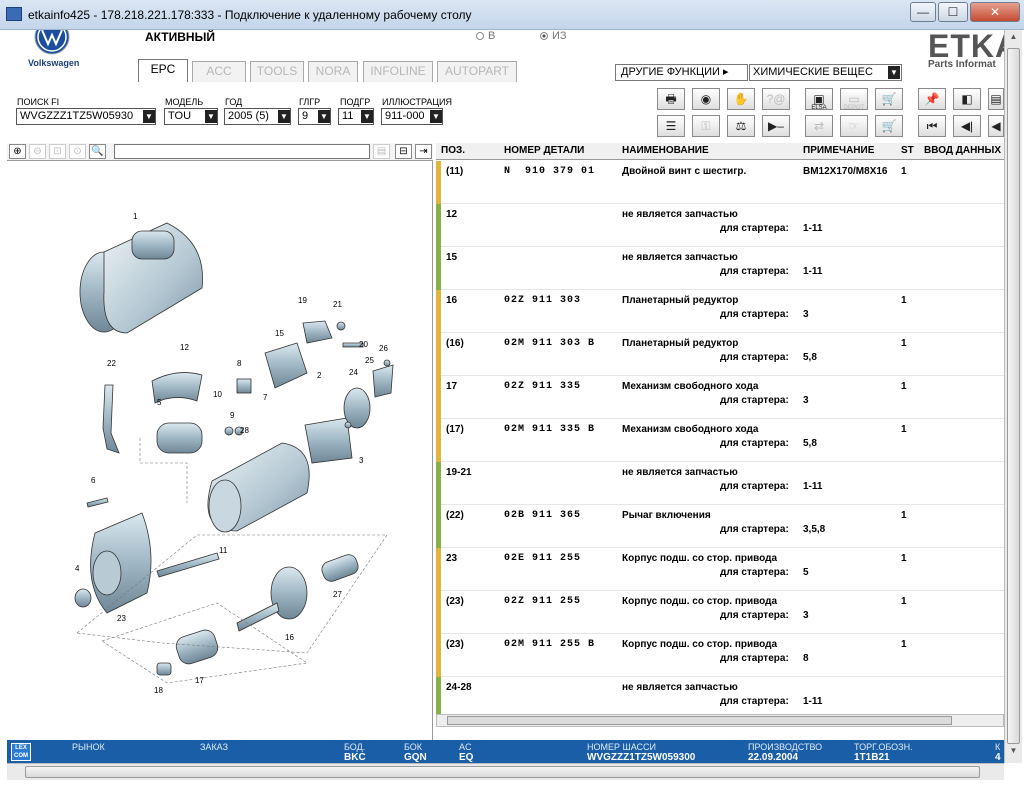 This screenshot has height=786, width=1024. I want to click on pin-icon: 📌, so click(932, 99).